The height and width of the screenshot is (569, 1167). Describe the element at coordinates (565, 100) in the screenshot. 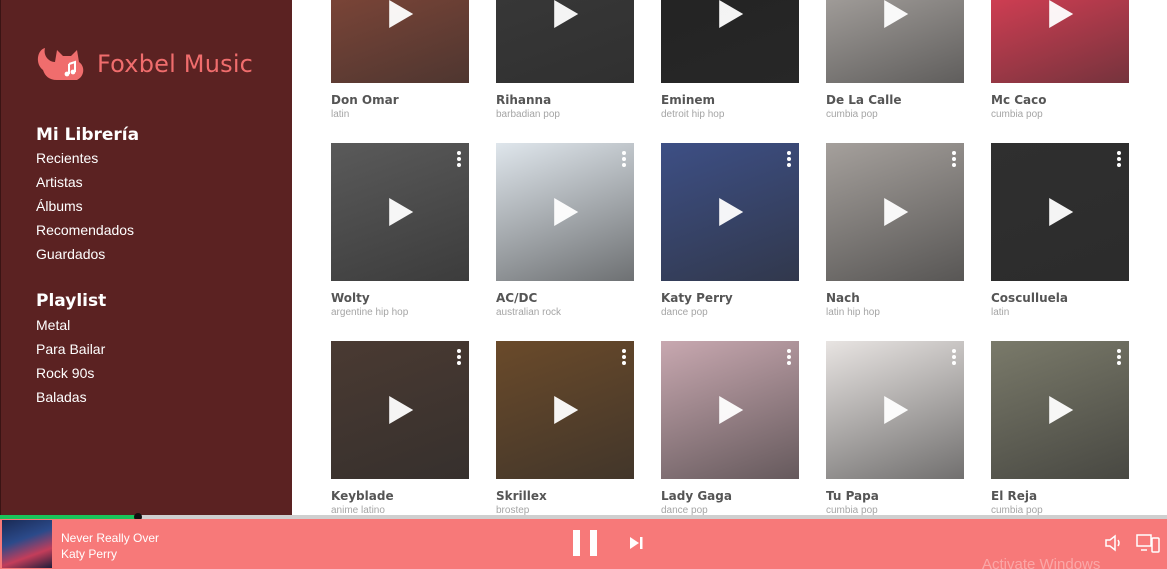

I see `artist-name: Rihanna` at that location.